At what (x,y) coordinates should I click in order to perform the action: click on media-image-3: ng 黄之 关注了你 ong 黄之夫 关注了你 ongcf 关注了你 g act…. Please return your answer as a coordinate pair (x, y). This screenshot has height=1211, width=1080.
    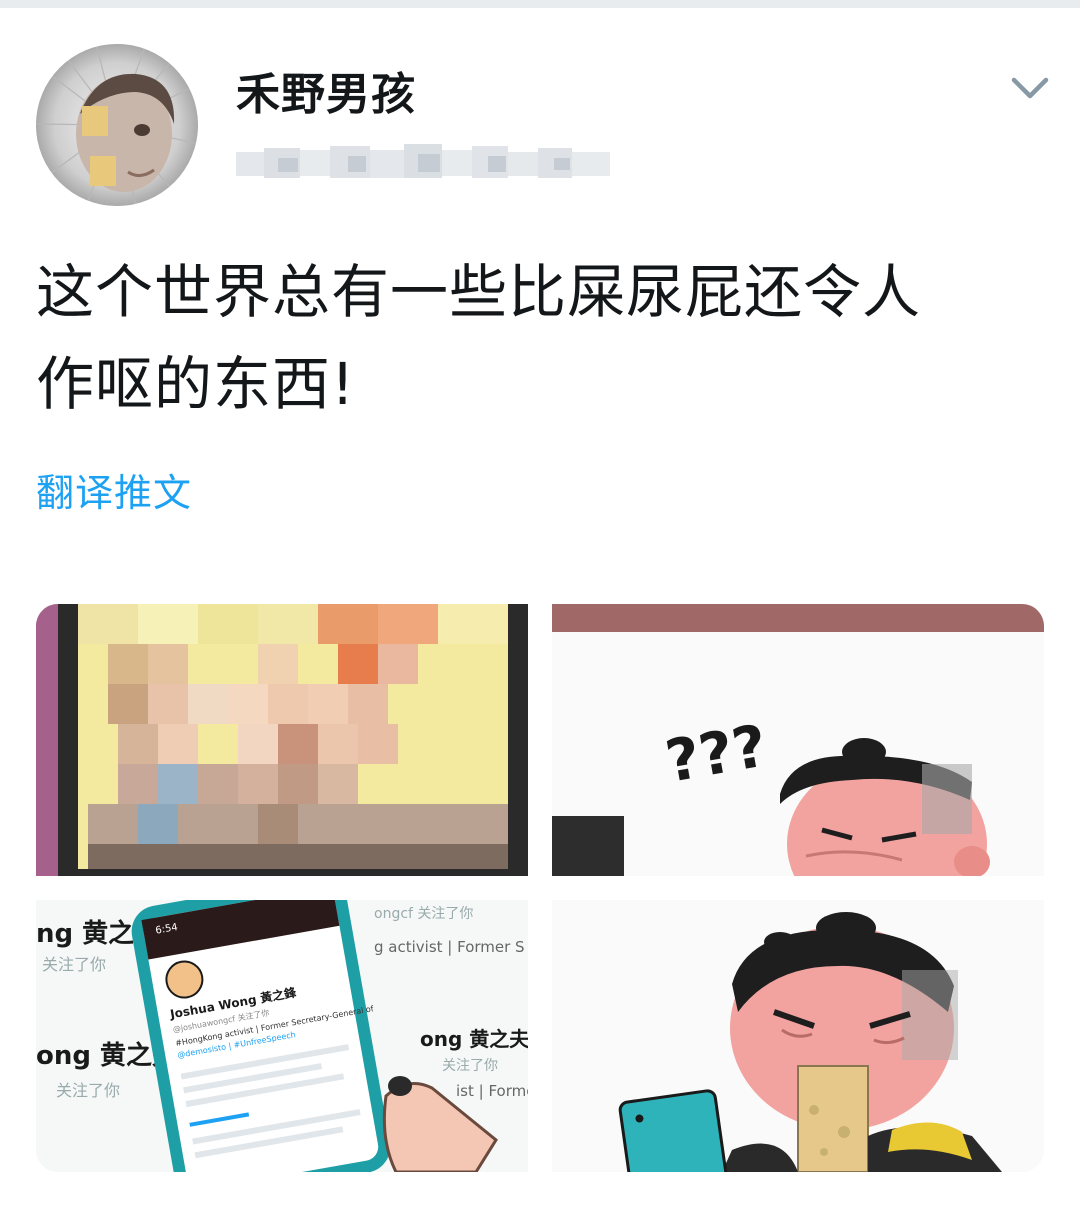
    Looking at the image, I should click on (282, 1036).